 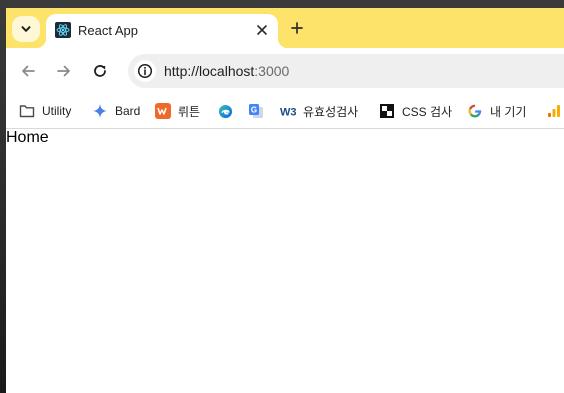 I want to click on tab-react-app: React App, so click(x=162, y=31).